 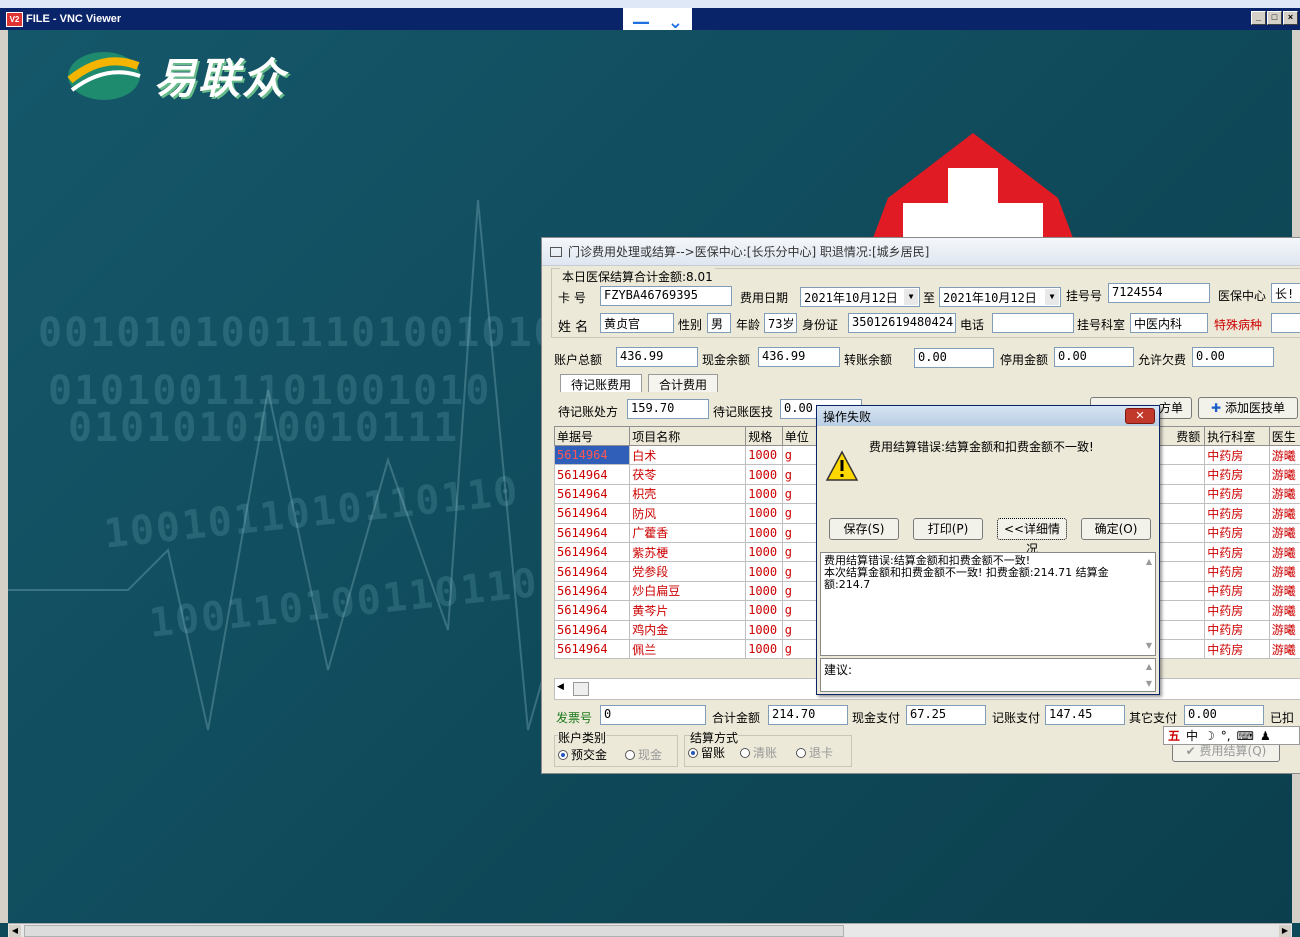 What do you see at coordinates (1094, 357) in the screenshot?
I see `suspend-field: 0.00` at bounding box center [1094, 357].